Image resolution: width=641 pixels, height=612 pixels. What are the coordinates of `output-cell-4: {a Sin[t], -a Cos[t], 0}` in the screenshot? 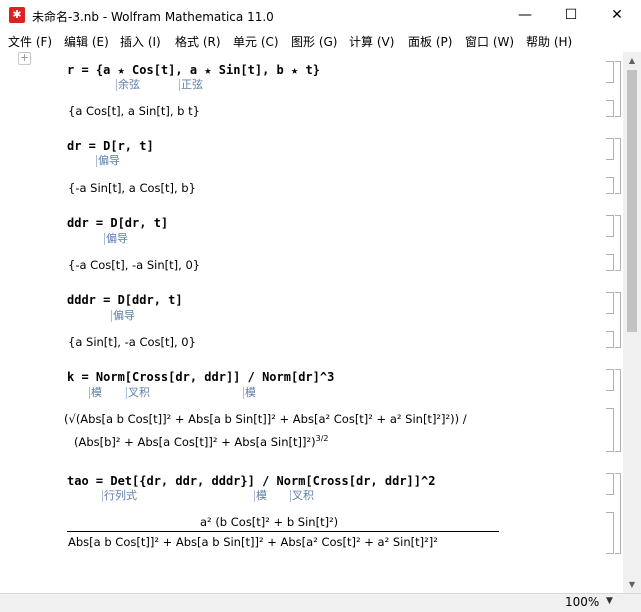 It's located at (132, 342).